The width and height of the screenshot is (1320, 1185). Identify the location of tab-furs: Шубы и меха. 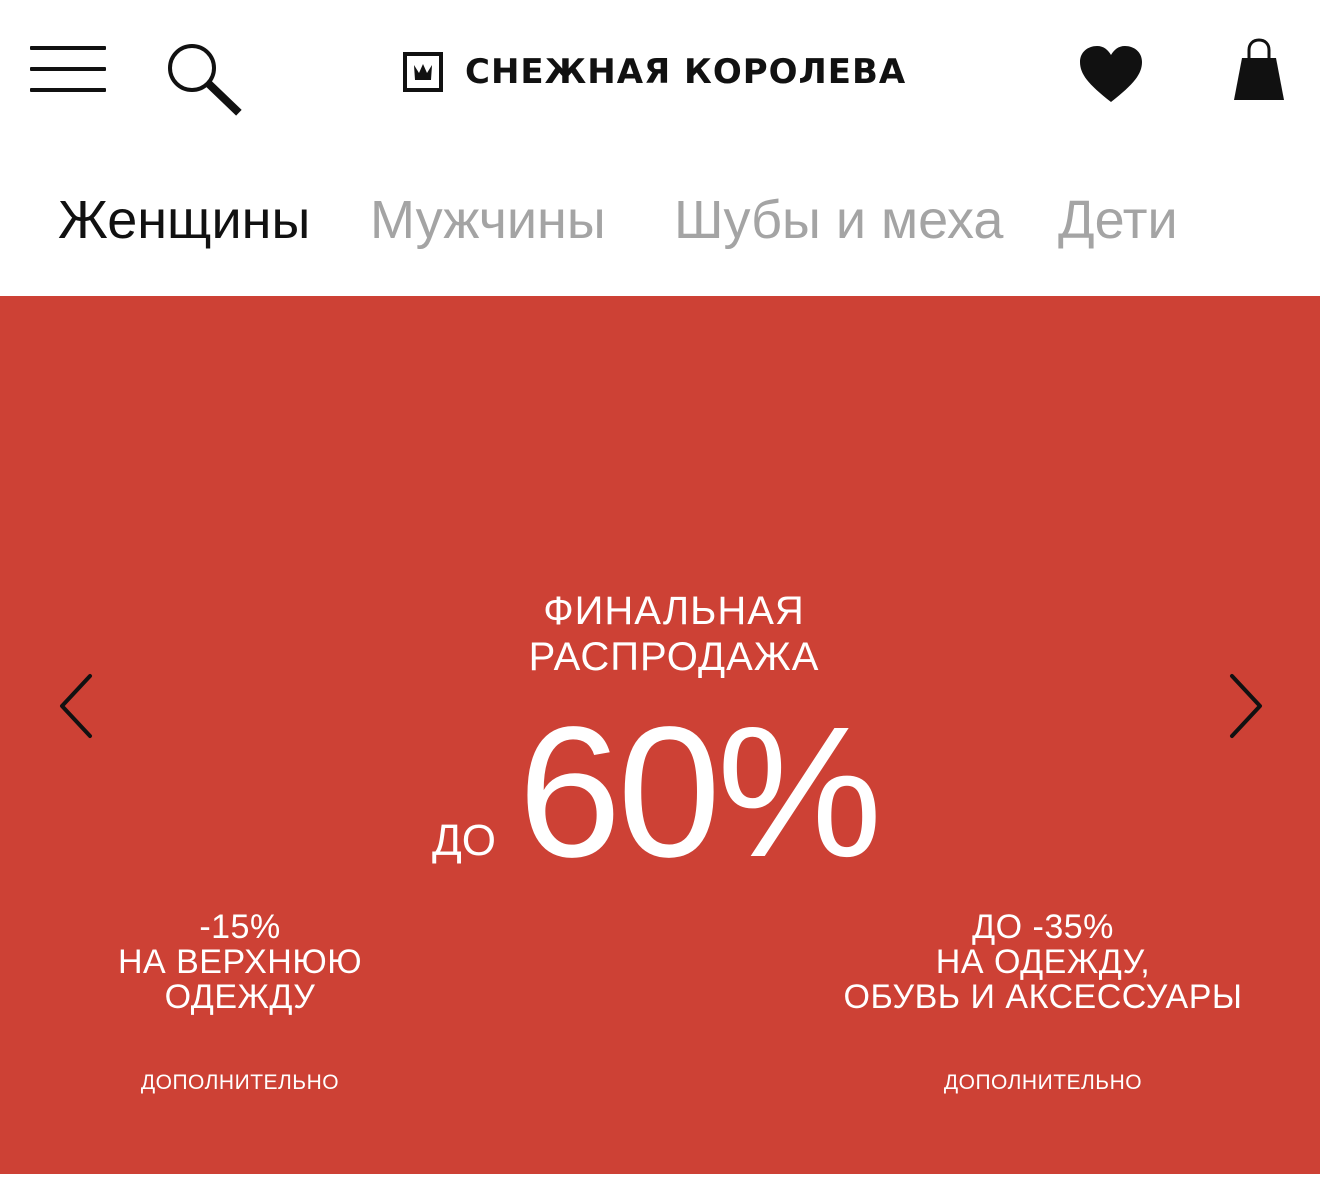
(838, 220).